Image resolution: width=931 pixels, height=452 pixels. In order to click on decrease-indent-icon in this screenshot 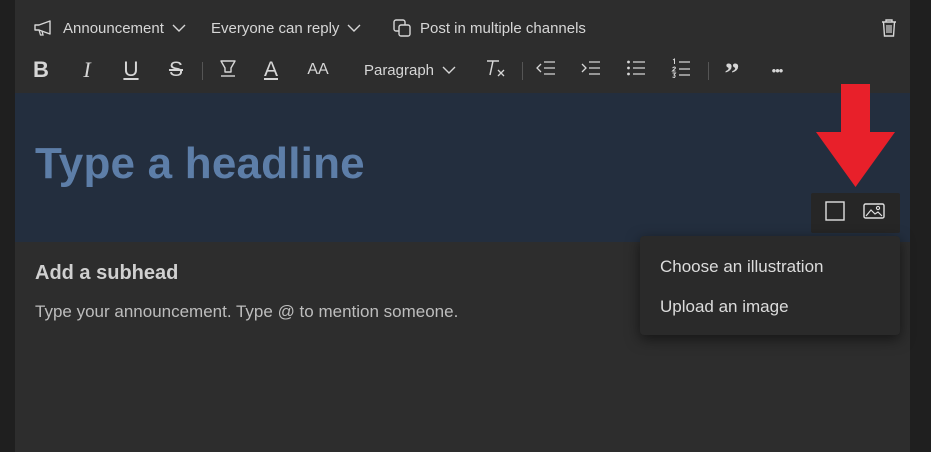, I will do `click(546, 70)`.